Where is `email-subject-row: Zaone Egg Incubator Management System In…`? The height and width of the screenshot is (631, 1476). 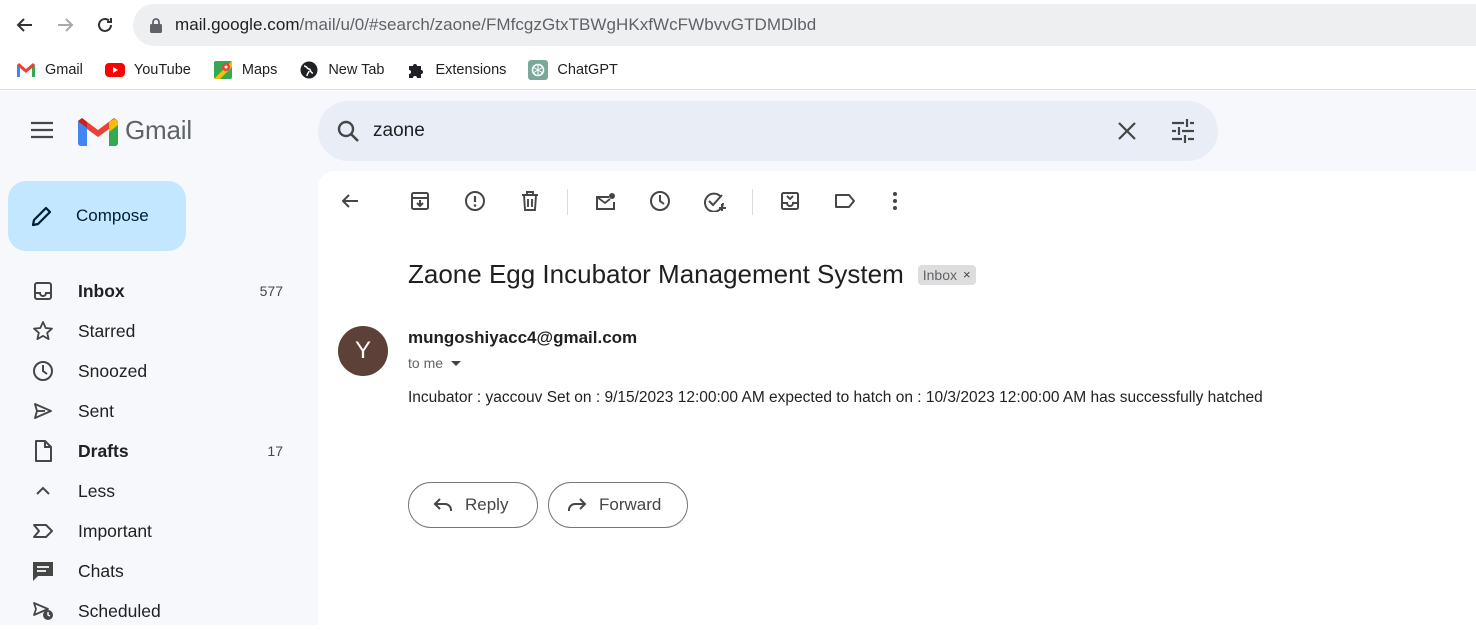
email-subject-row: Zaone Egg Incubator Management System In… is located at coordinates (692, 274).